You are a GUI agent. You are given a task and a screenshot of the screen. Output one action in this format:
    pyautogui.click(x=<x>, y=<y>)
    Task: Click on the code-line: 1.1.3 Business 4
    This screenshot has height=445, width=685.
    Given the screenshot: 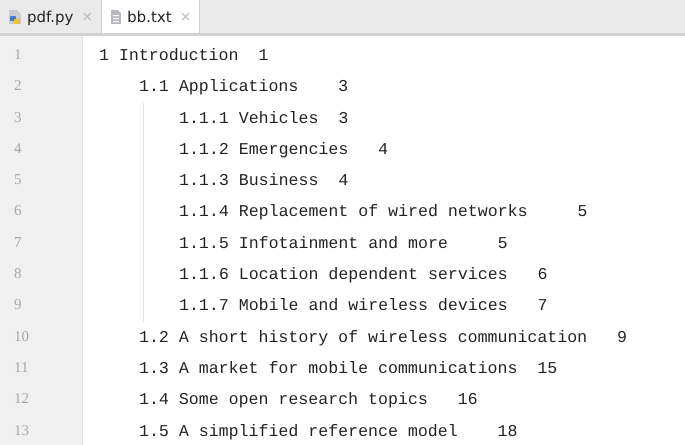 What is the action you would take?
    pyautogui.click(x=263, y=180)
    